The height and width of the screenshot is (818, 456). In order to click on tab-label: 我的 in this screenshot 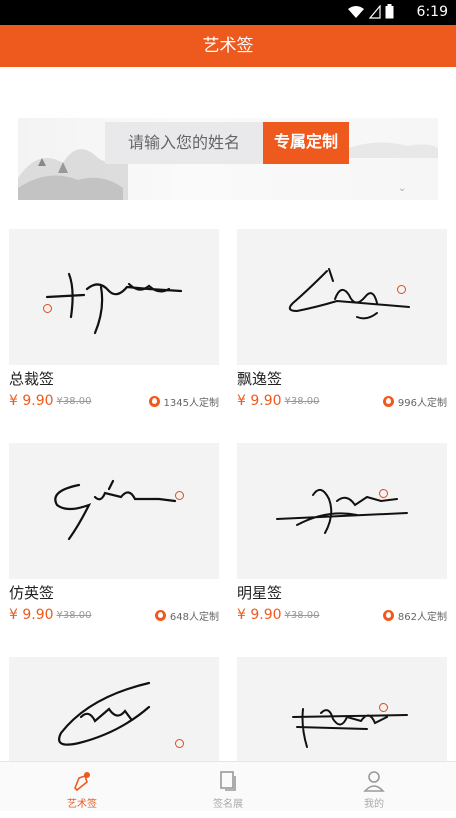, I will do `click(374, 804)`.